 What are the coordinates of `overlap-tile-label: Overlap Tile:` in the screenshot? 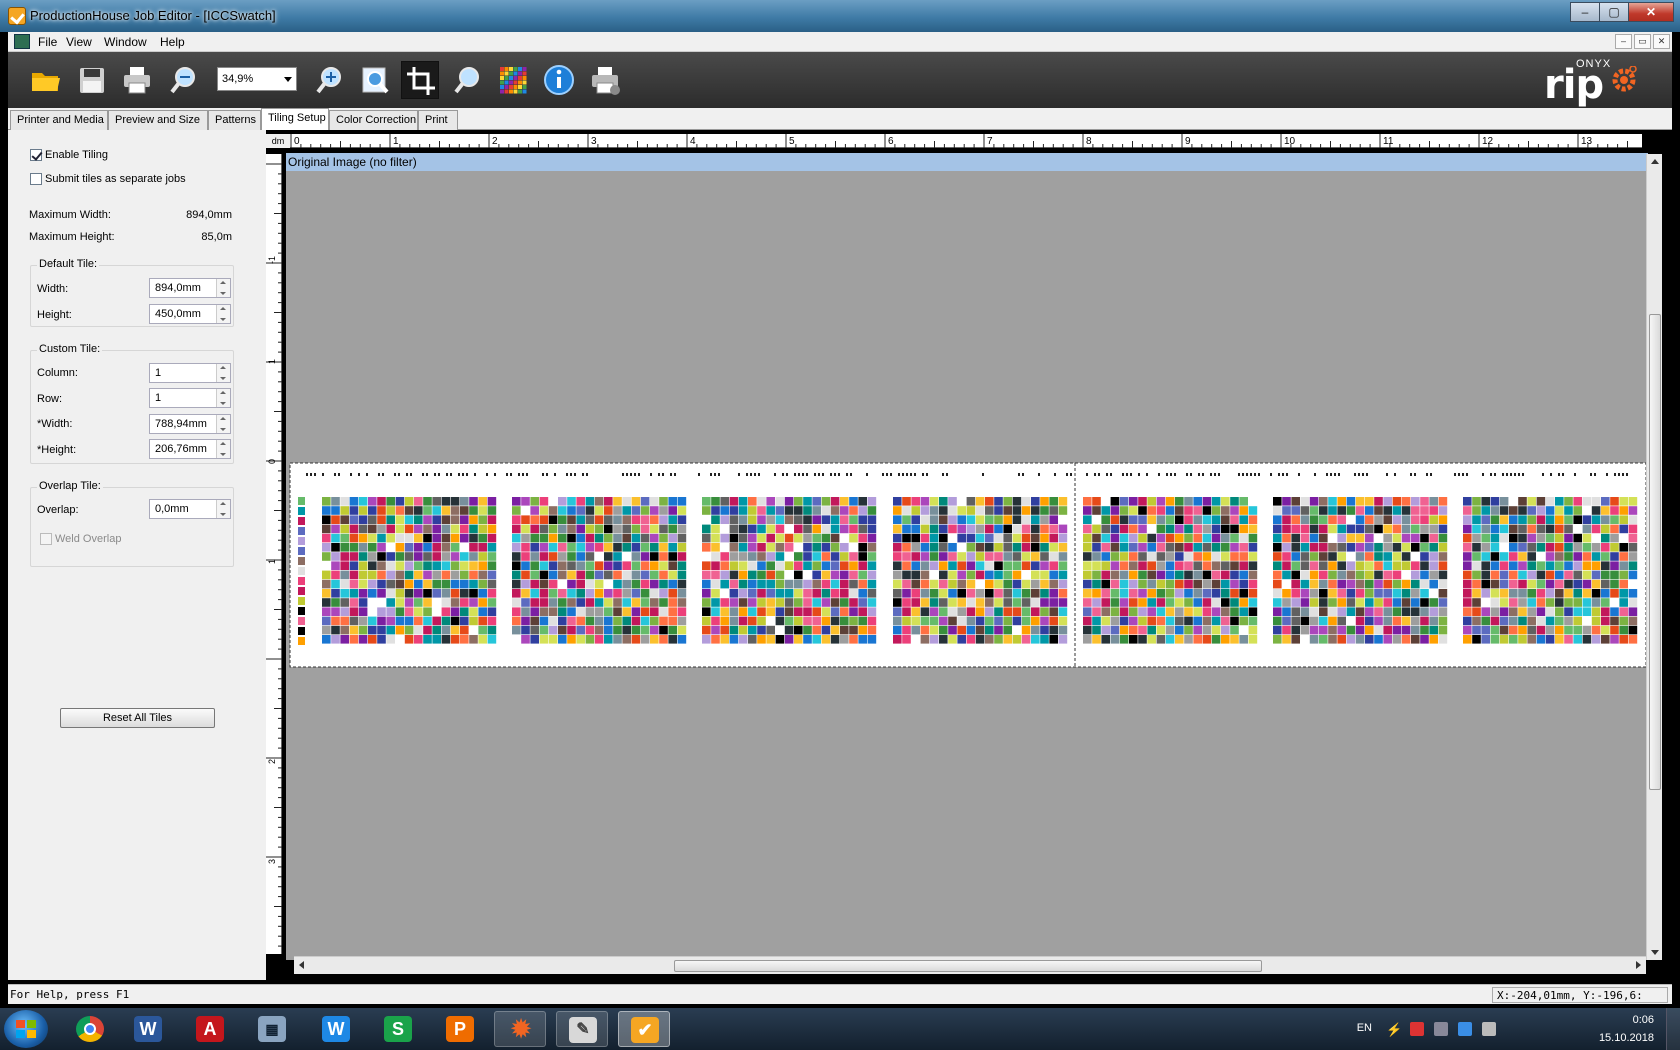 It's located at (70, 486).